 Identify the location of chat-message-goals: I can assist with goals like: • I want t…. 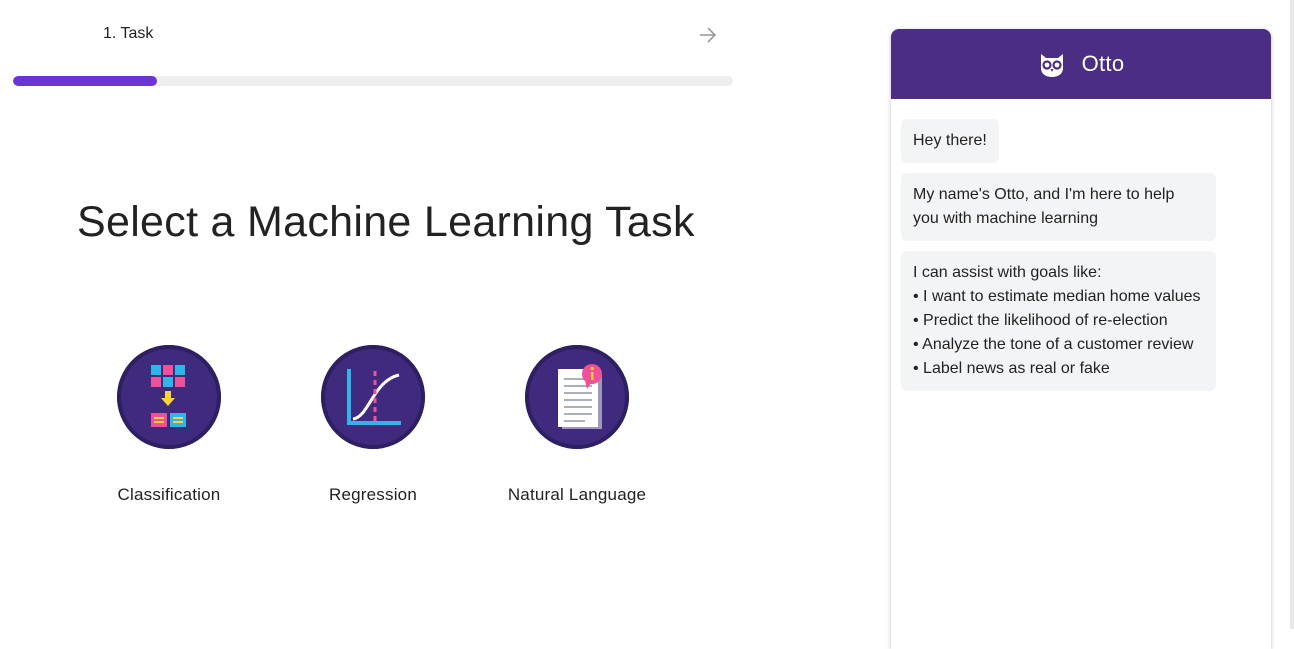
(1058, 321).